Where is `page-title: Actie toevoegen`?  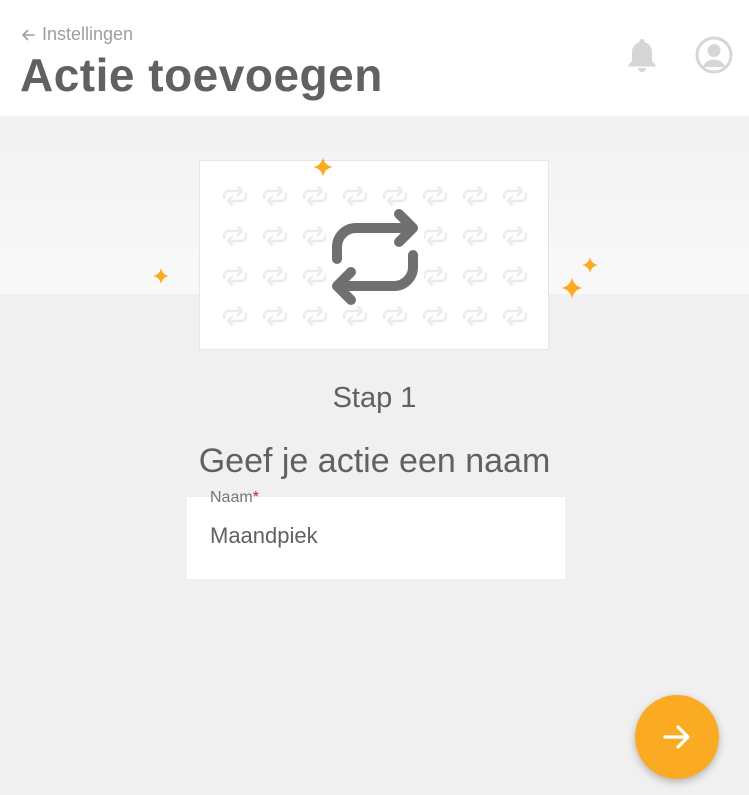
page-title: Actie toevoegen is located at coordinates (201, 75).